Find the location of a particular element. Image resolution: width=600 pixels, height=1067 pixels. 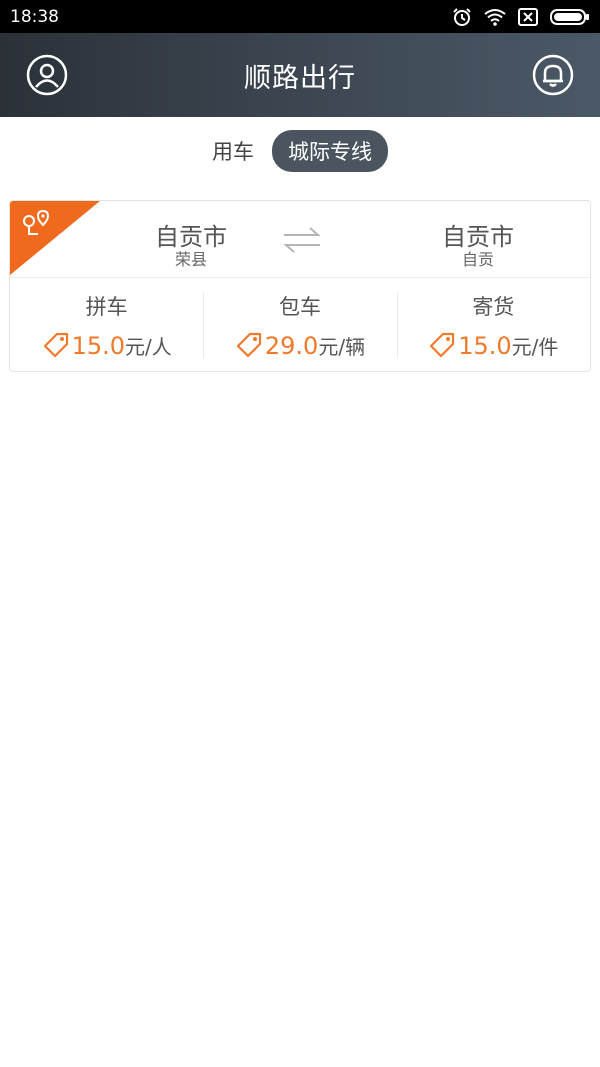

service-options: 拼车 15.0 元/人 包车 29.0 元/辆 寄货 15.0 元/件 is located at coordinates (300, 324).